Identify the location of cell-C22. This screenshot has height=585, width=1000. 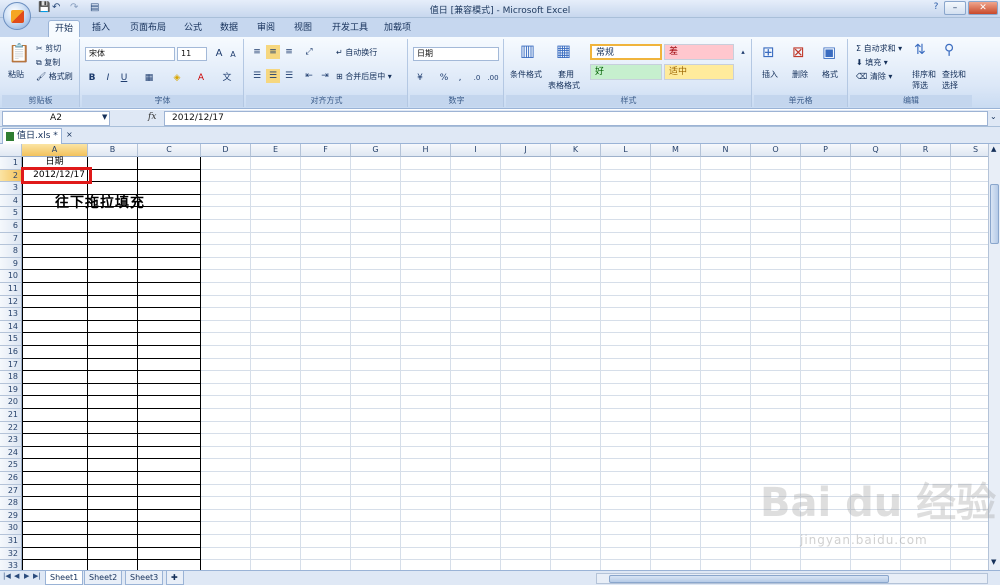
(169, 428).